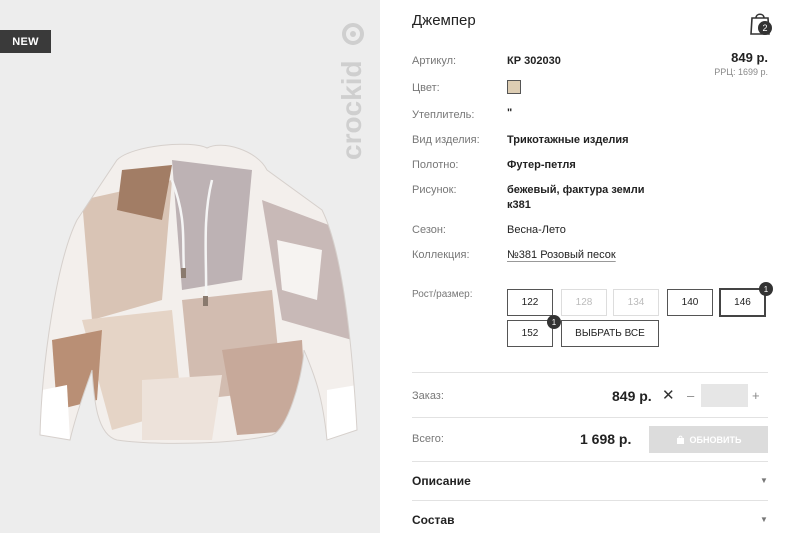  I want to click on cart-count-badge: 2, so click(765, 28).